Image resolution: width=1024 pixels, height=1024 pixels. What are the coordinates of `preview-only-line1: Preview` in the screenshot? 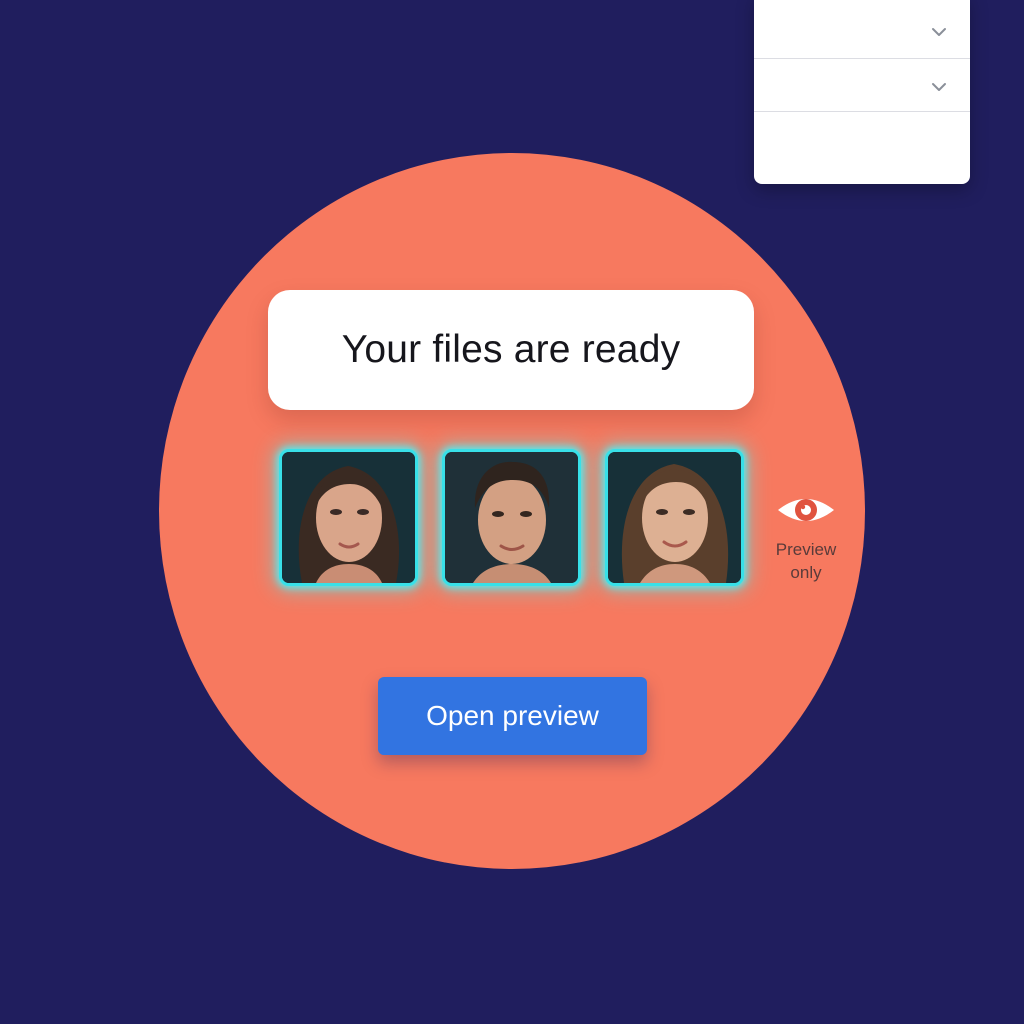 It's located at (806, 549).